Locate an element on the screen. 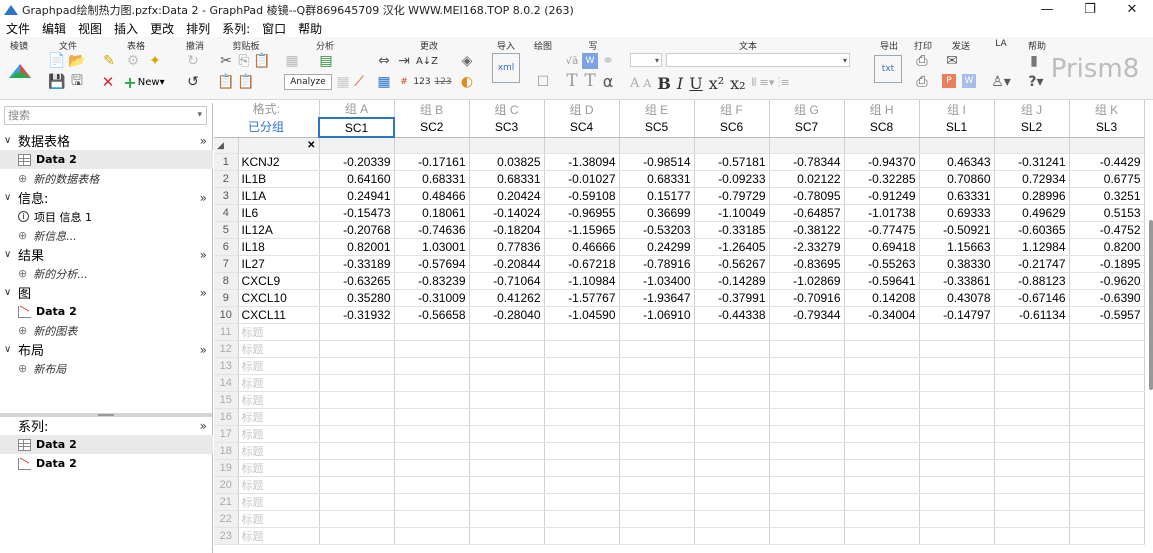 This screenshot has height=553, width=1153. data-cell: -0.44338 is located at coordinates (732, 315).